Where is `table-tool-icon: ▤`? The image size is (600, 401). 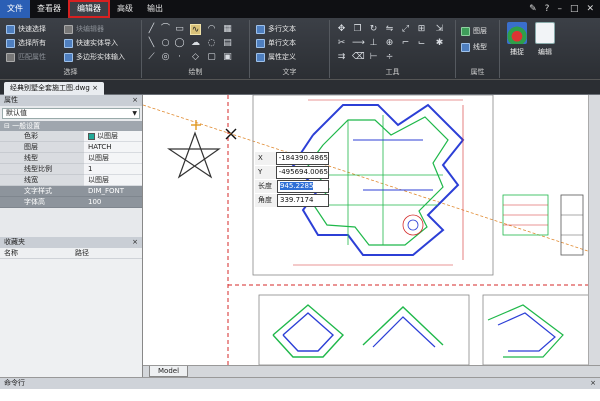 table-tool-icon: ▤ is located at coordinates (227, 43).